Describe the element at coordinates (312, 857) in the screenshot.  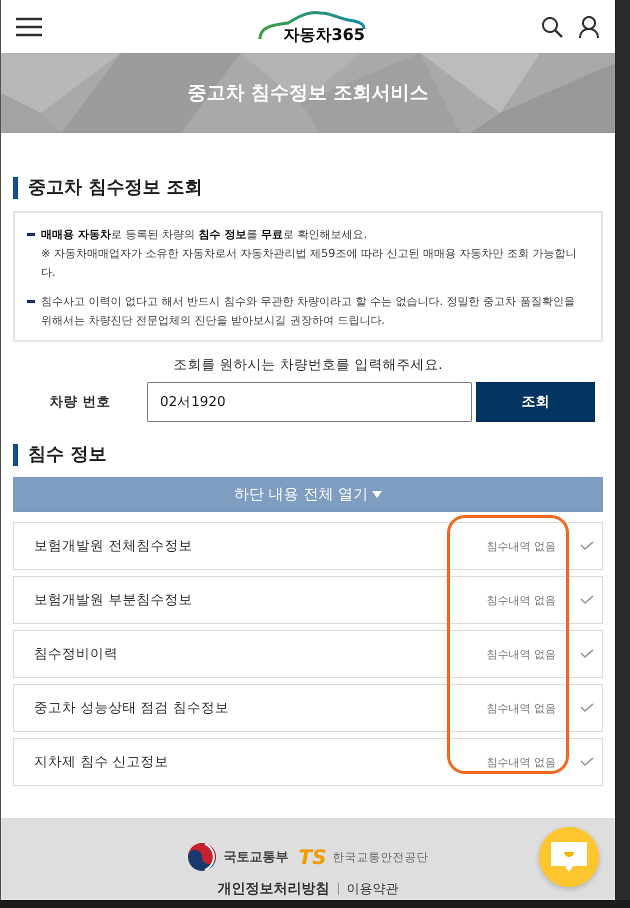
I see `agency-logo-mark: TS` at that location.